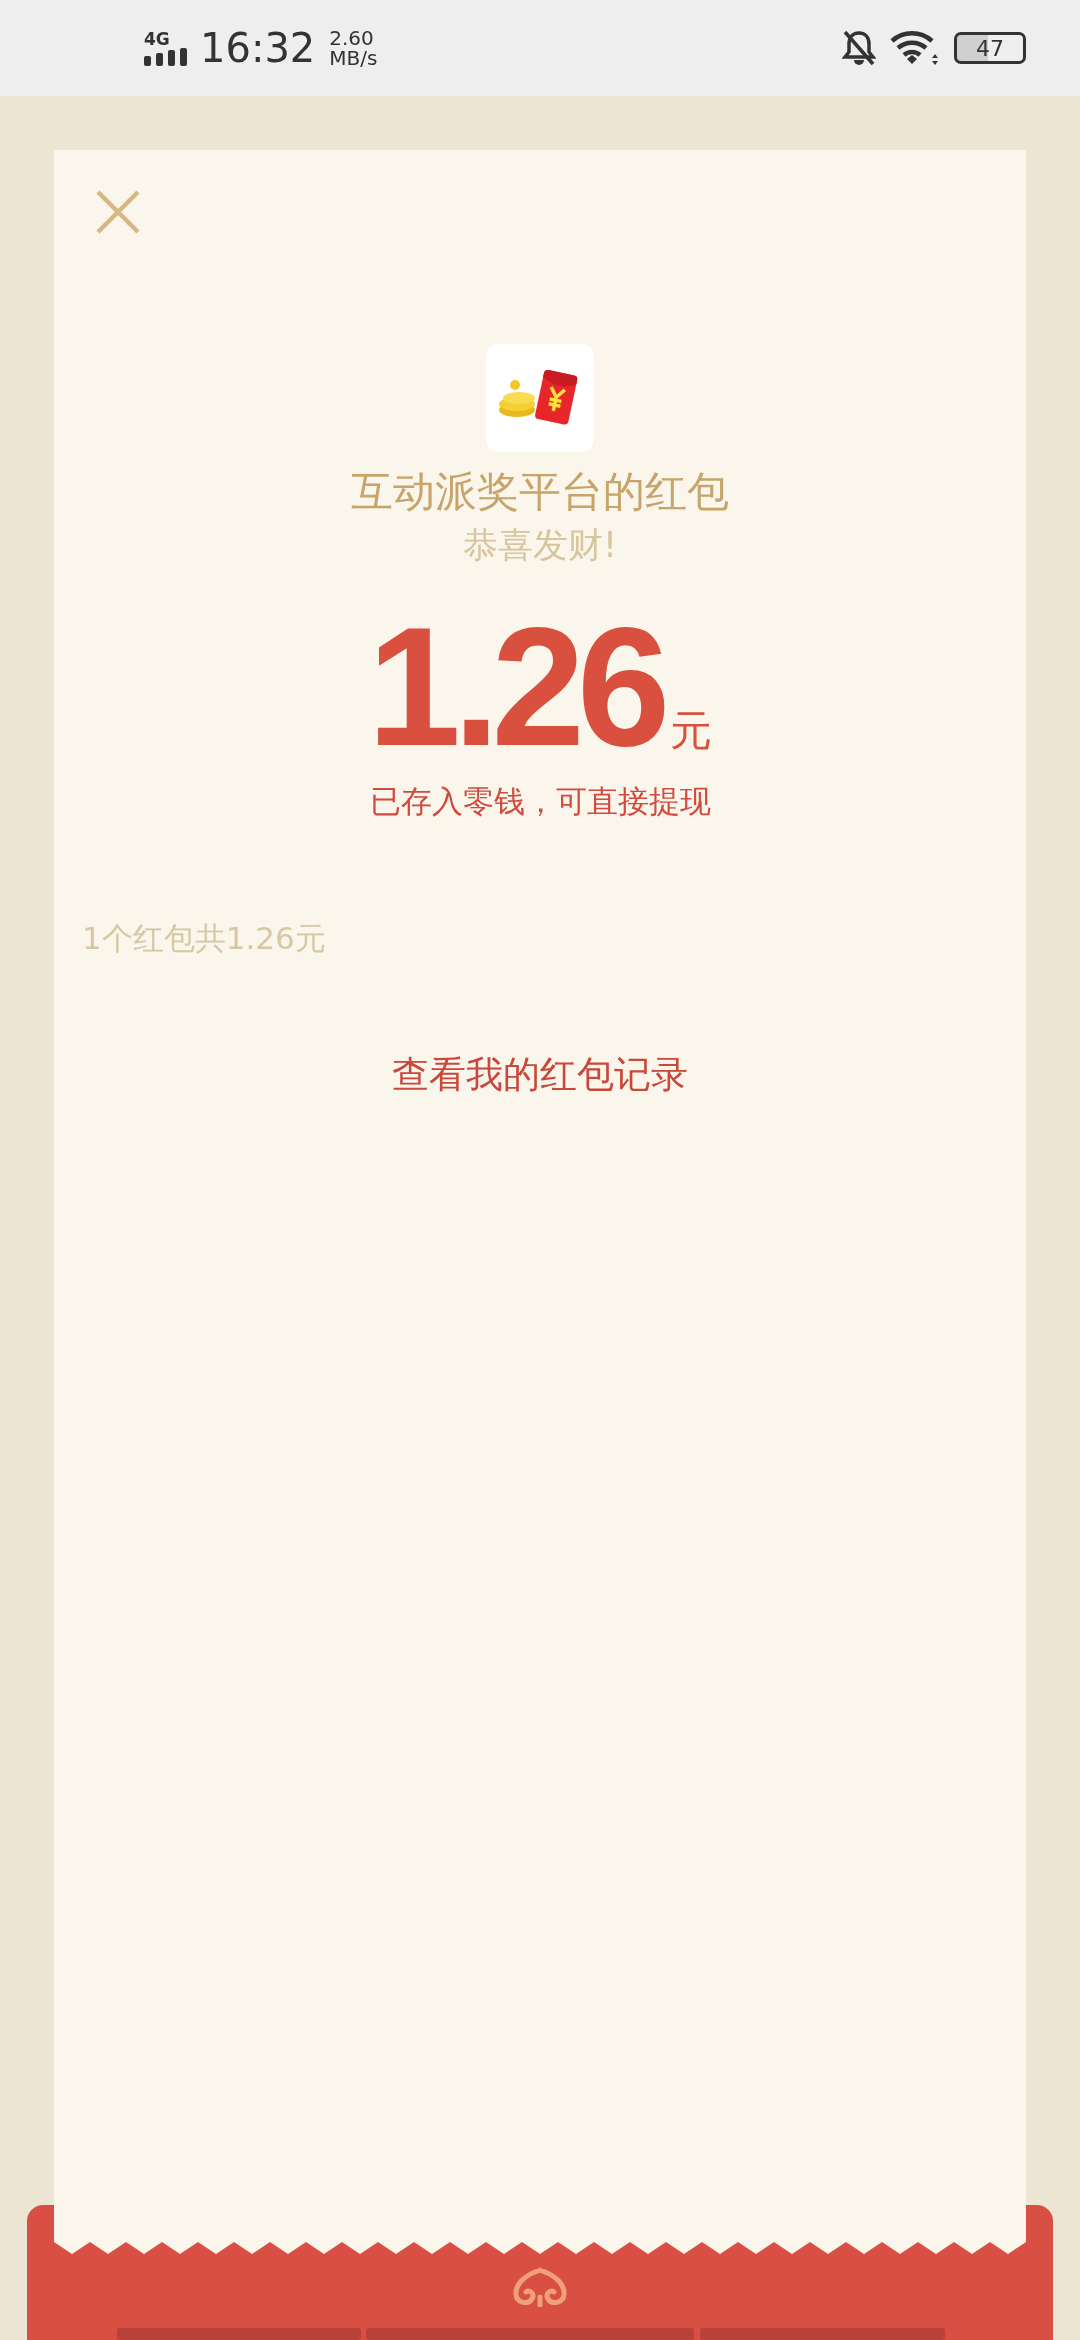 This screenshot has width=1080, height=2340. What do you see at coordinates (540, 2287) in the screenshot?
I see `cloud-ornament-icon` at bounding box center [540, 2287].